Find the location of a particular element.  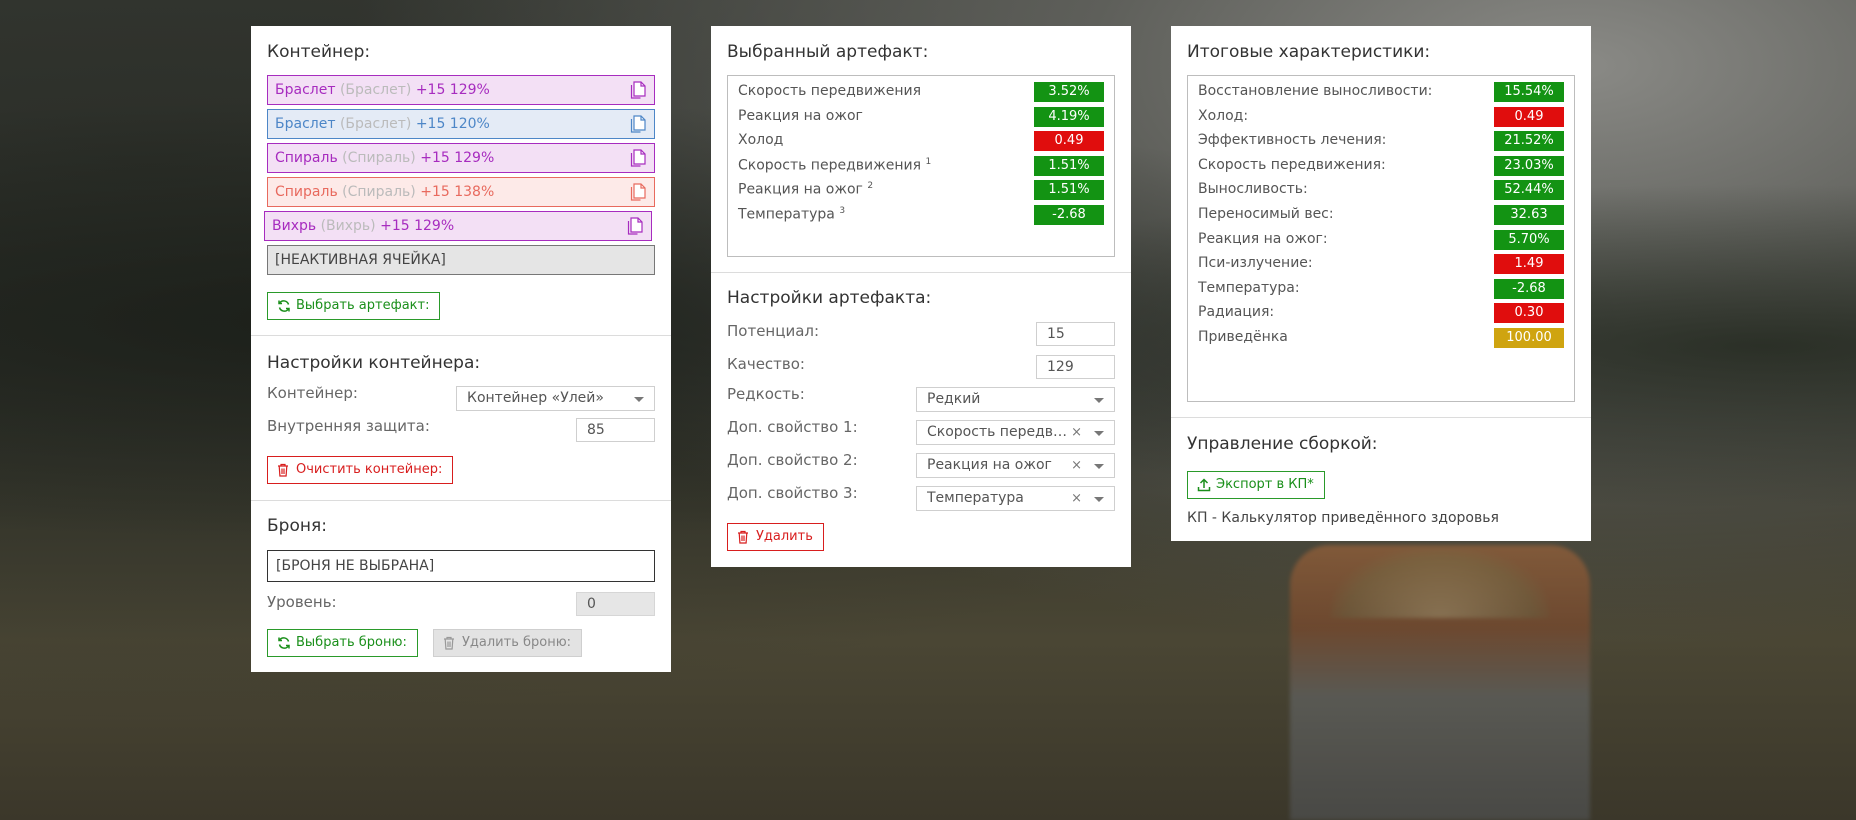

stat-row: Приведёнка 100.00 is located at coordinates (1381, 338).